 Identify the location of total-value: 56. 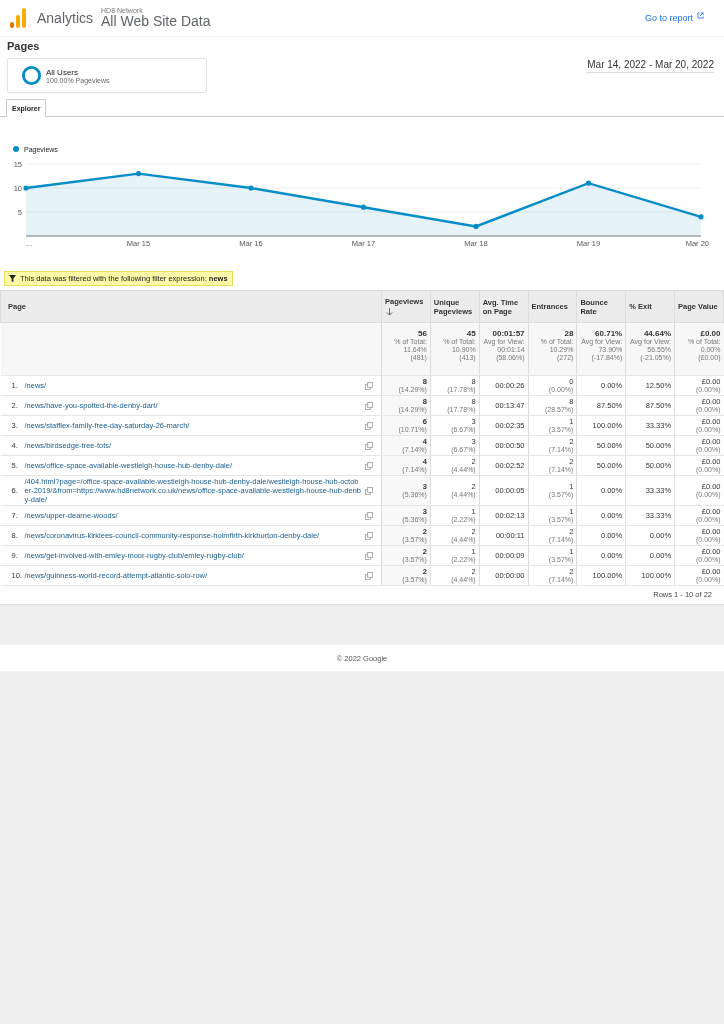
(421, 333).